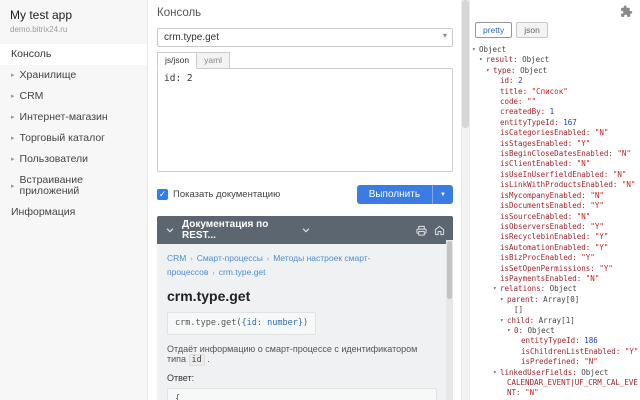 The height and width of the screenshot is (400, 640). What do you see at coordinates (555, 112) in the screenshot?
I see `json-tree-node: createdBy: 1` at bounding box center [555, 112].